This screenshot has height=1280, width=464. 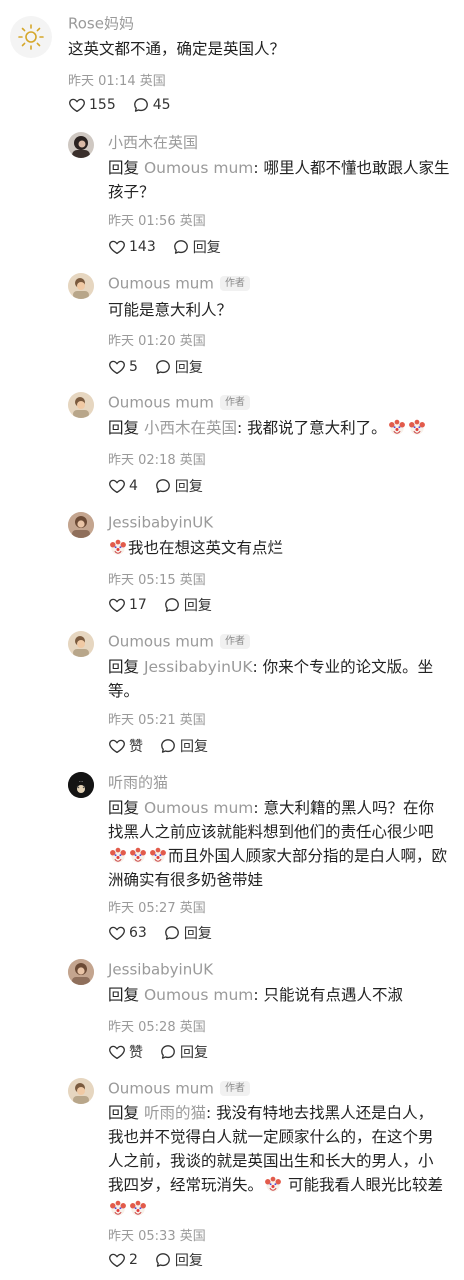 I want to click on comment-meta: 昨天 01:56 英国, so click(x=157, y=221).